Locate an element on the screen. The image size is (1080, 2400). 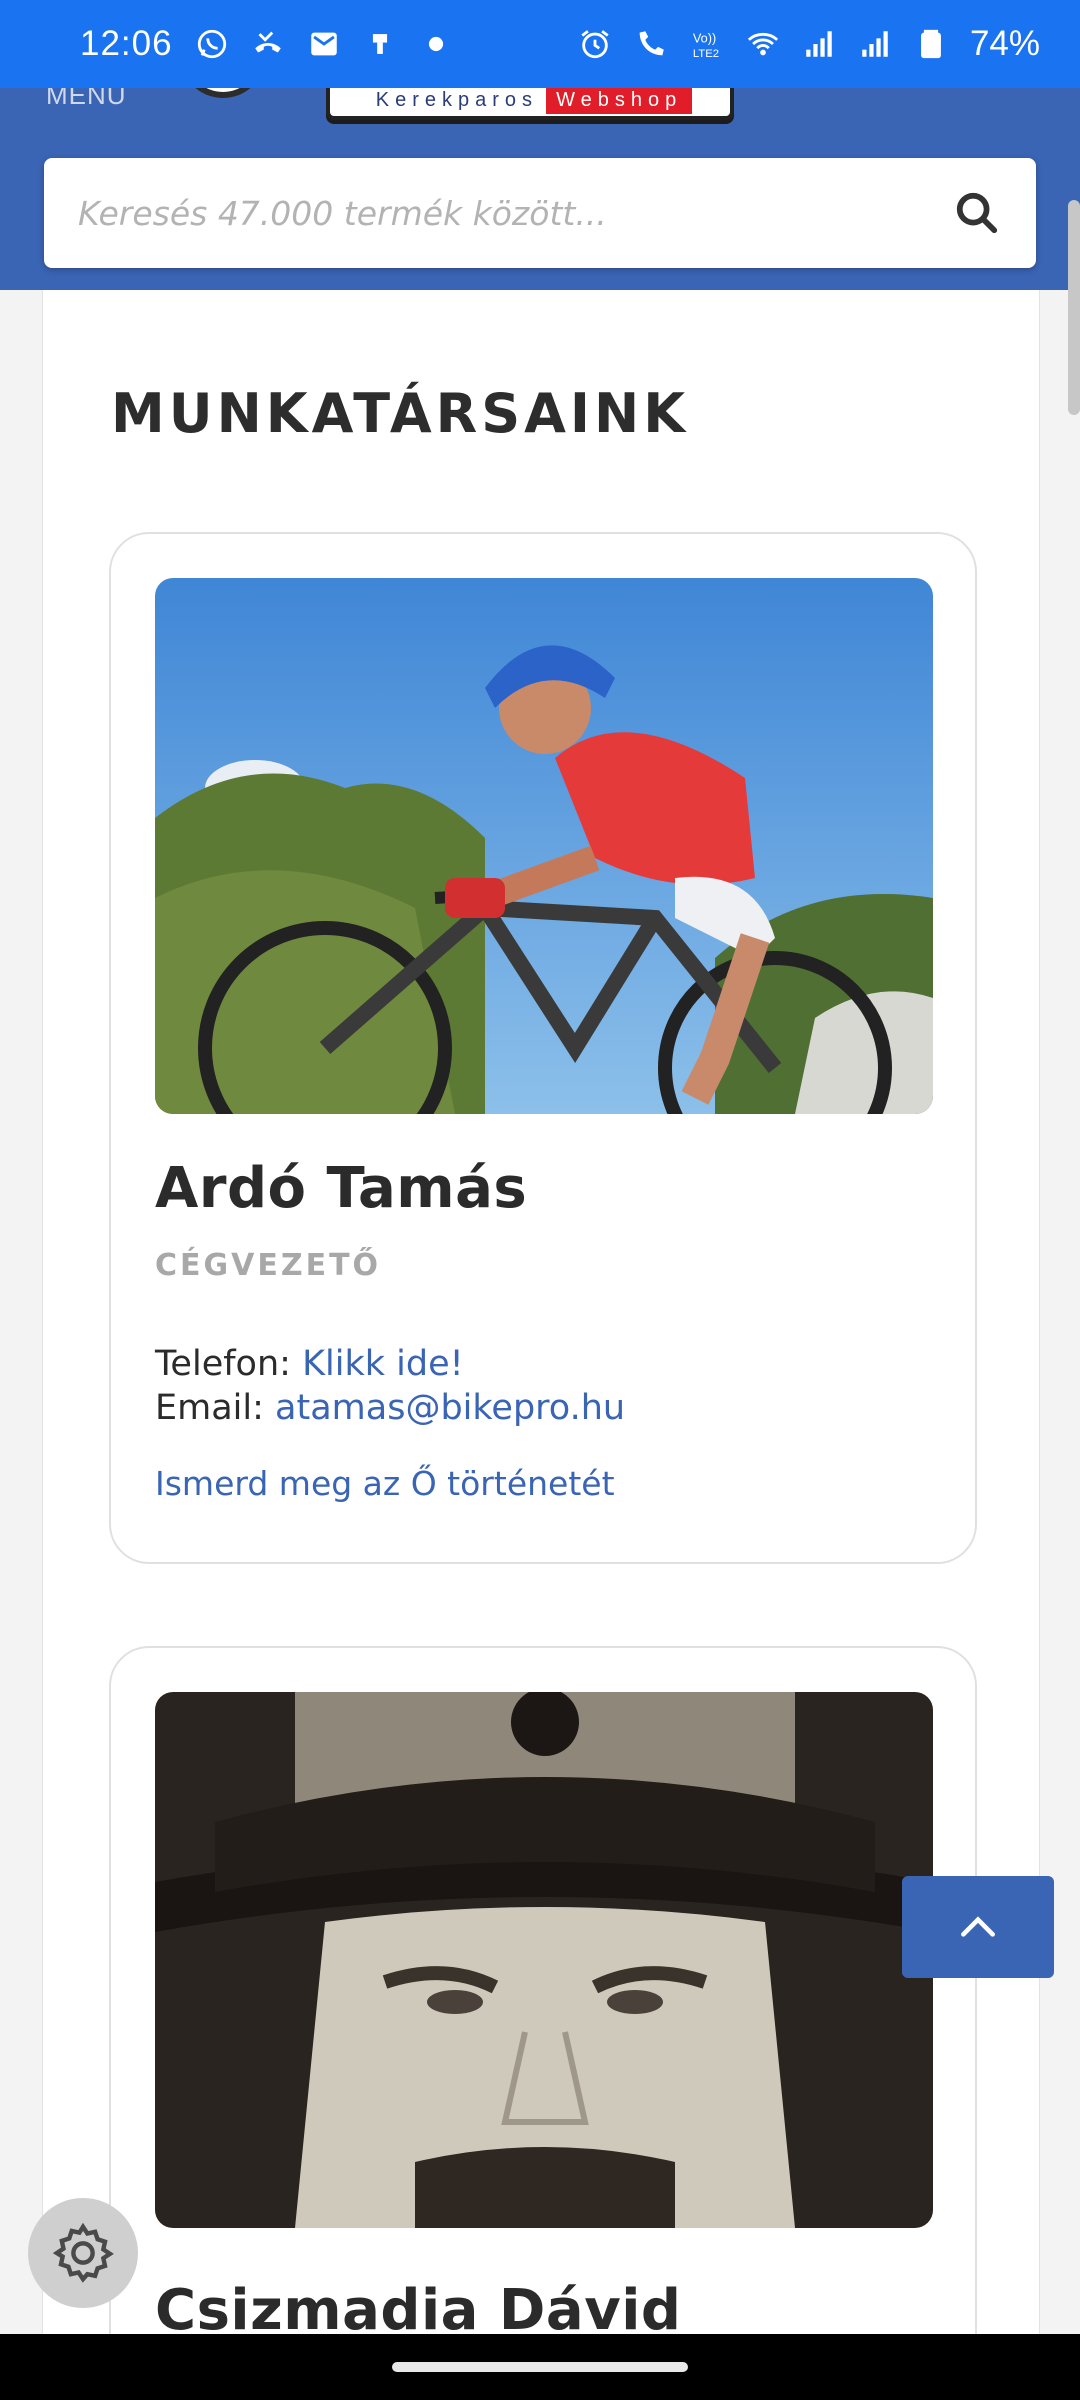
contact-phone: Telefon: Klikk ide! is located at coordinates (309, 1364).